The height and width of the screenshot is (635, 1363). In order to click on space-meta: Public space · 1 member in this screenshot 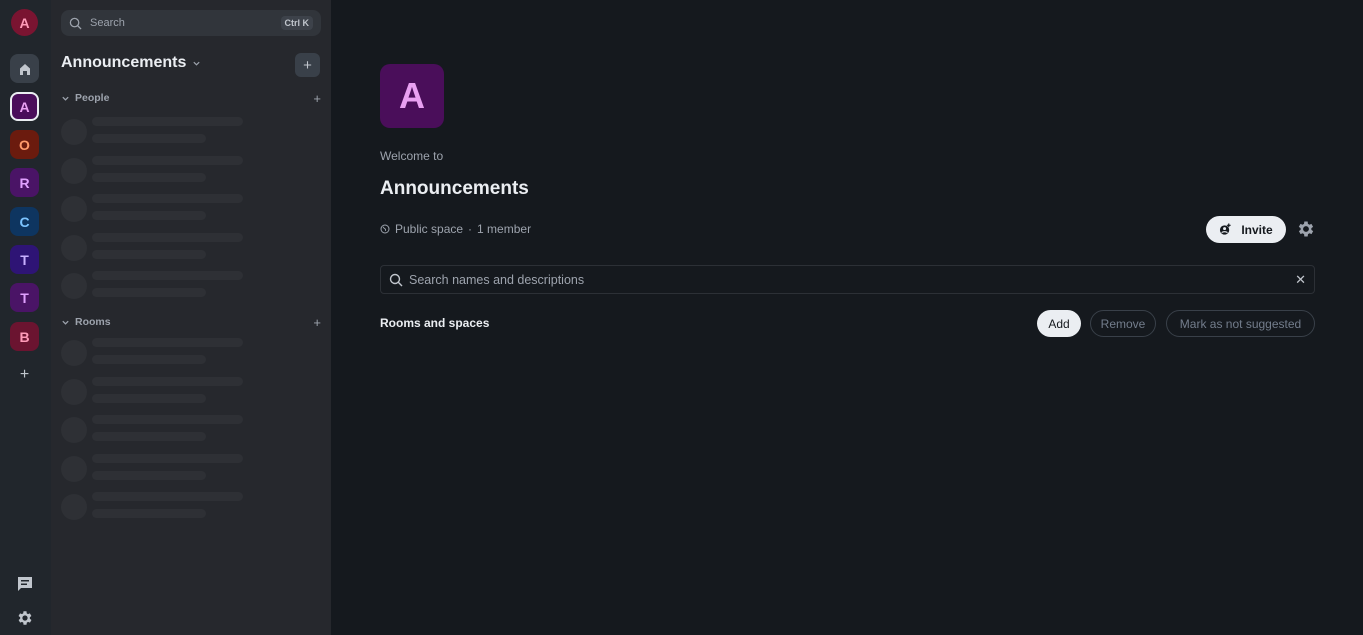, I will do `click(455, 229)`.